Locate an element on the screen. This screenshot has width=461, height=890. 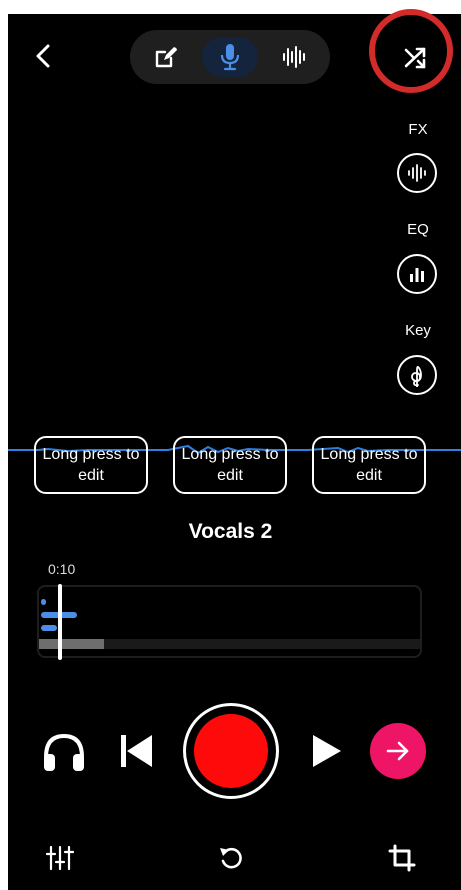
mode-record-button is located at coordinates (230, 57).